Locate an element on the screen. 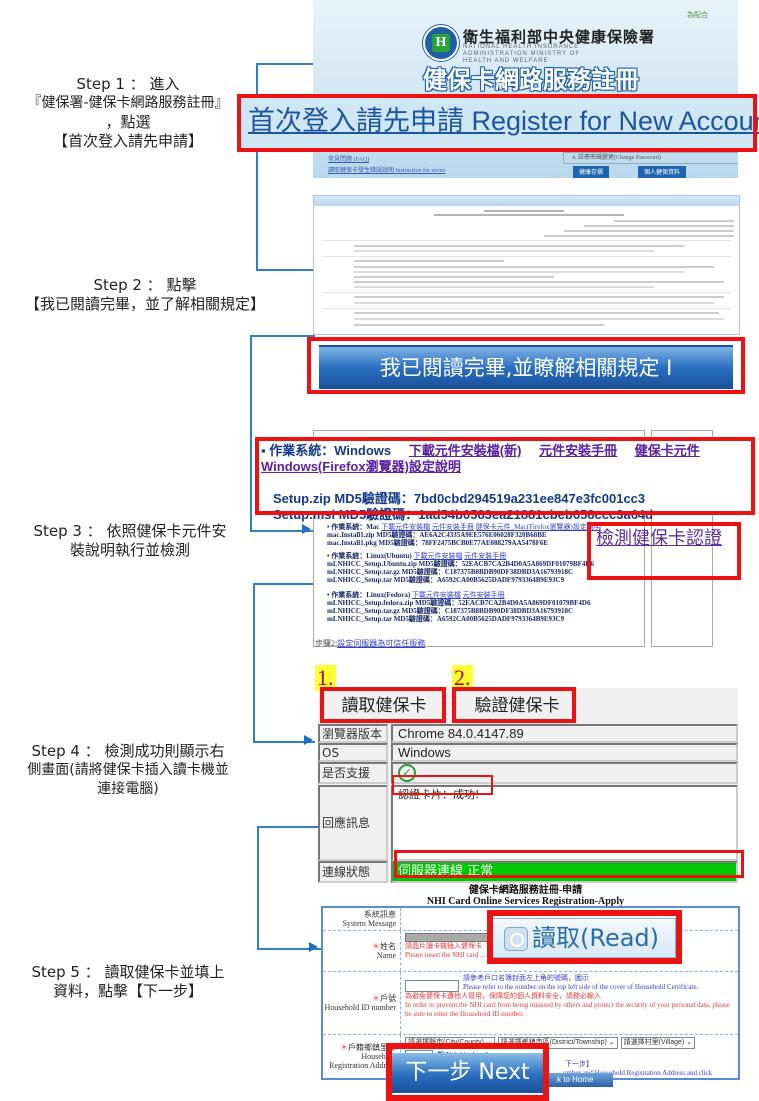 The height and width of the screenshot is (1101, 759). faq-link: 常見問題 (FAQ) is located at coordinates (386, 160).